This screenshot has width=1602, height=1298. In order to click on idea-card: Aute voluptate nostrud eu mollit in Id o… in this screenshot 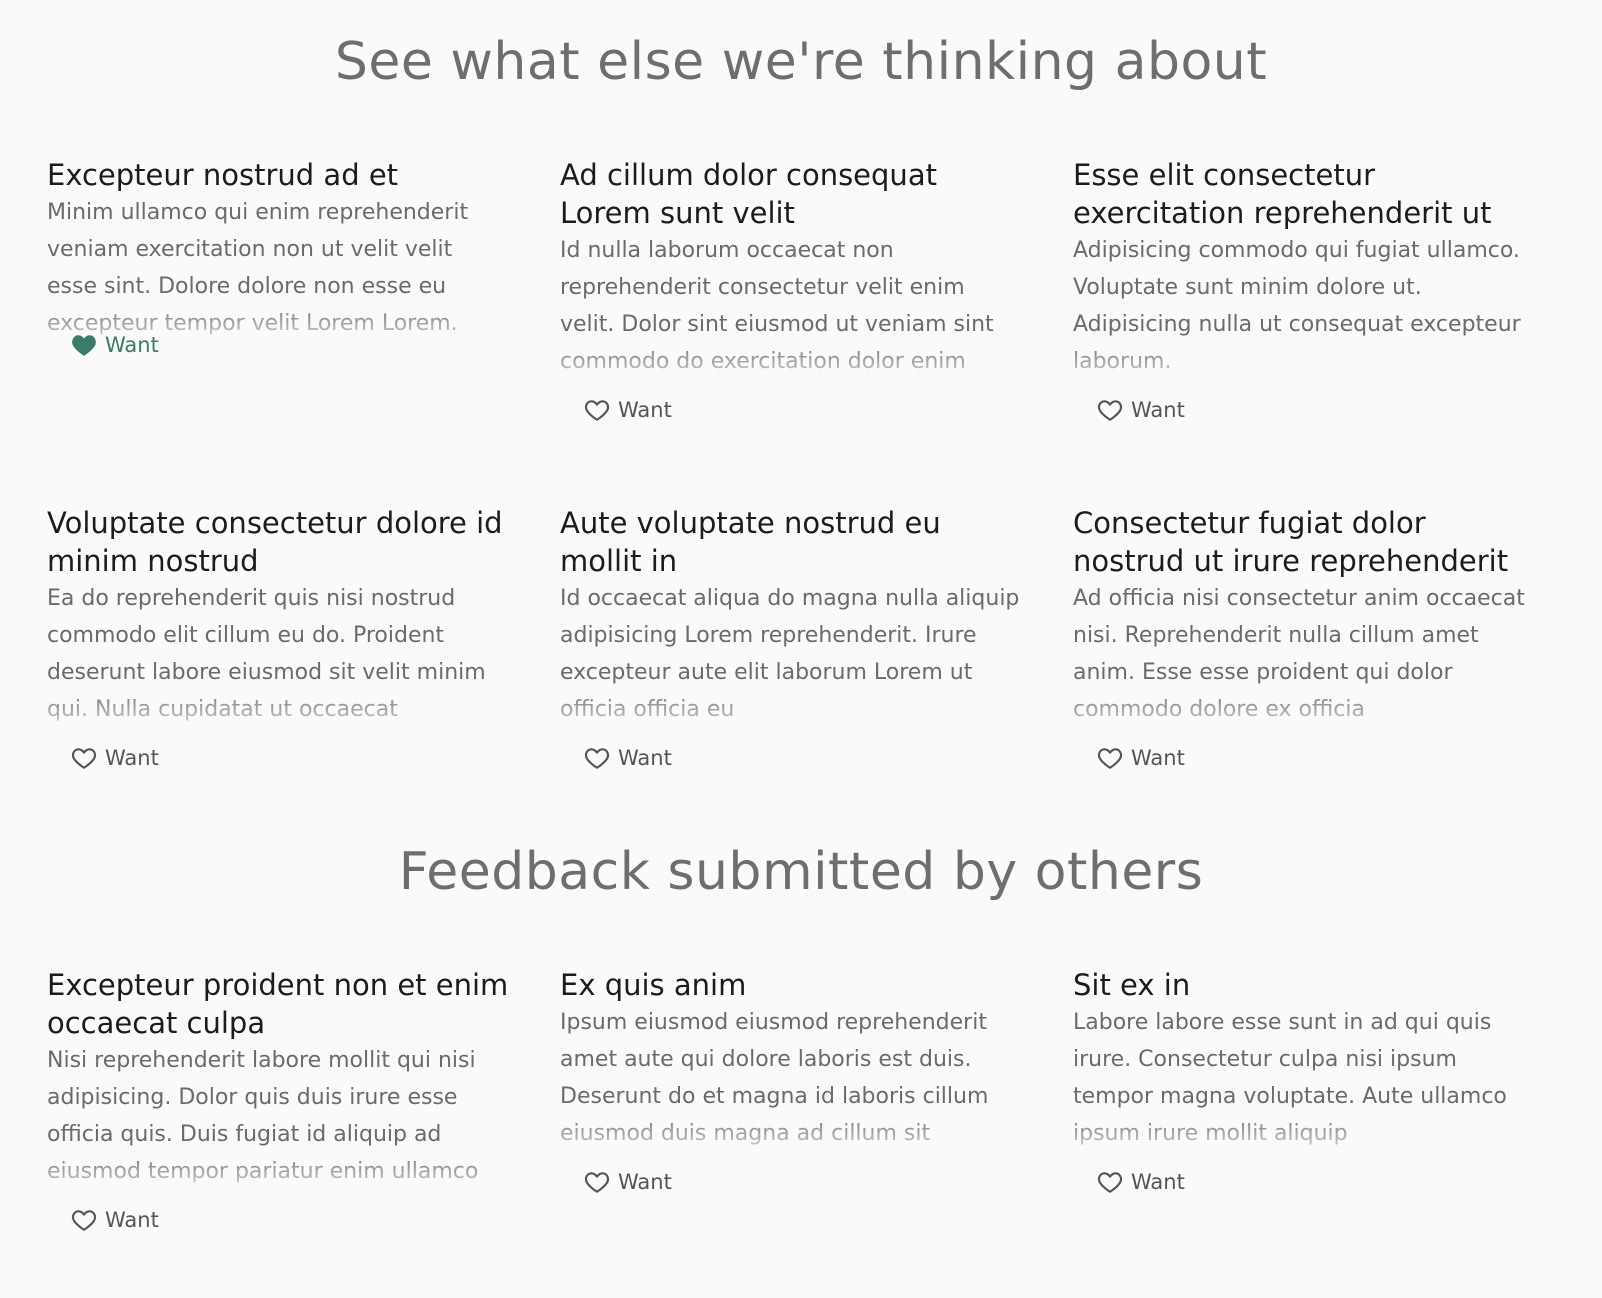, I will do `click(791, 639)`.